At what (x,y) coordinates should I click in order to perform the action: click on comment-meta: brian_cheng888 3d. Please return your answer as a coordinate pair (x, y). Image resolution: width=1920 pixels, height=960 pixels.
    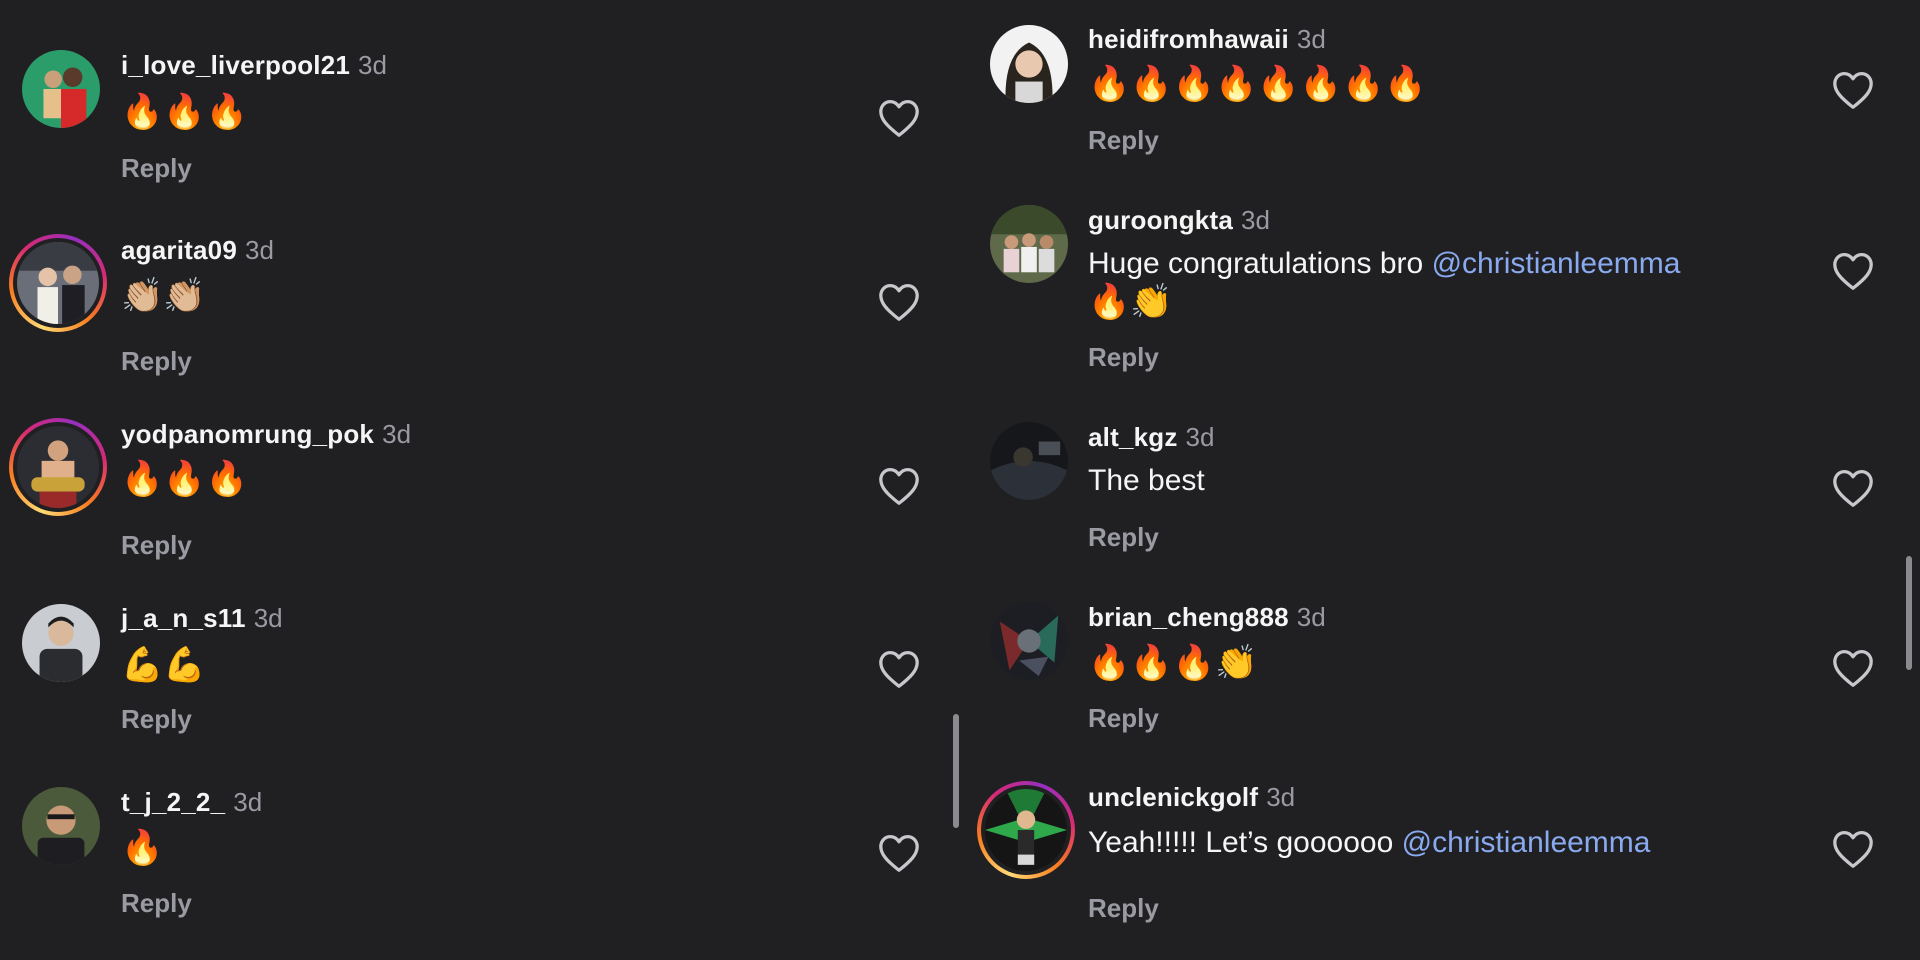
    Looking at the image, I should click on (1207, 617).